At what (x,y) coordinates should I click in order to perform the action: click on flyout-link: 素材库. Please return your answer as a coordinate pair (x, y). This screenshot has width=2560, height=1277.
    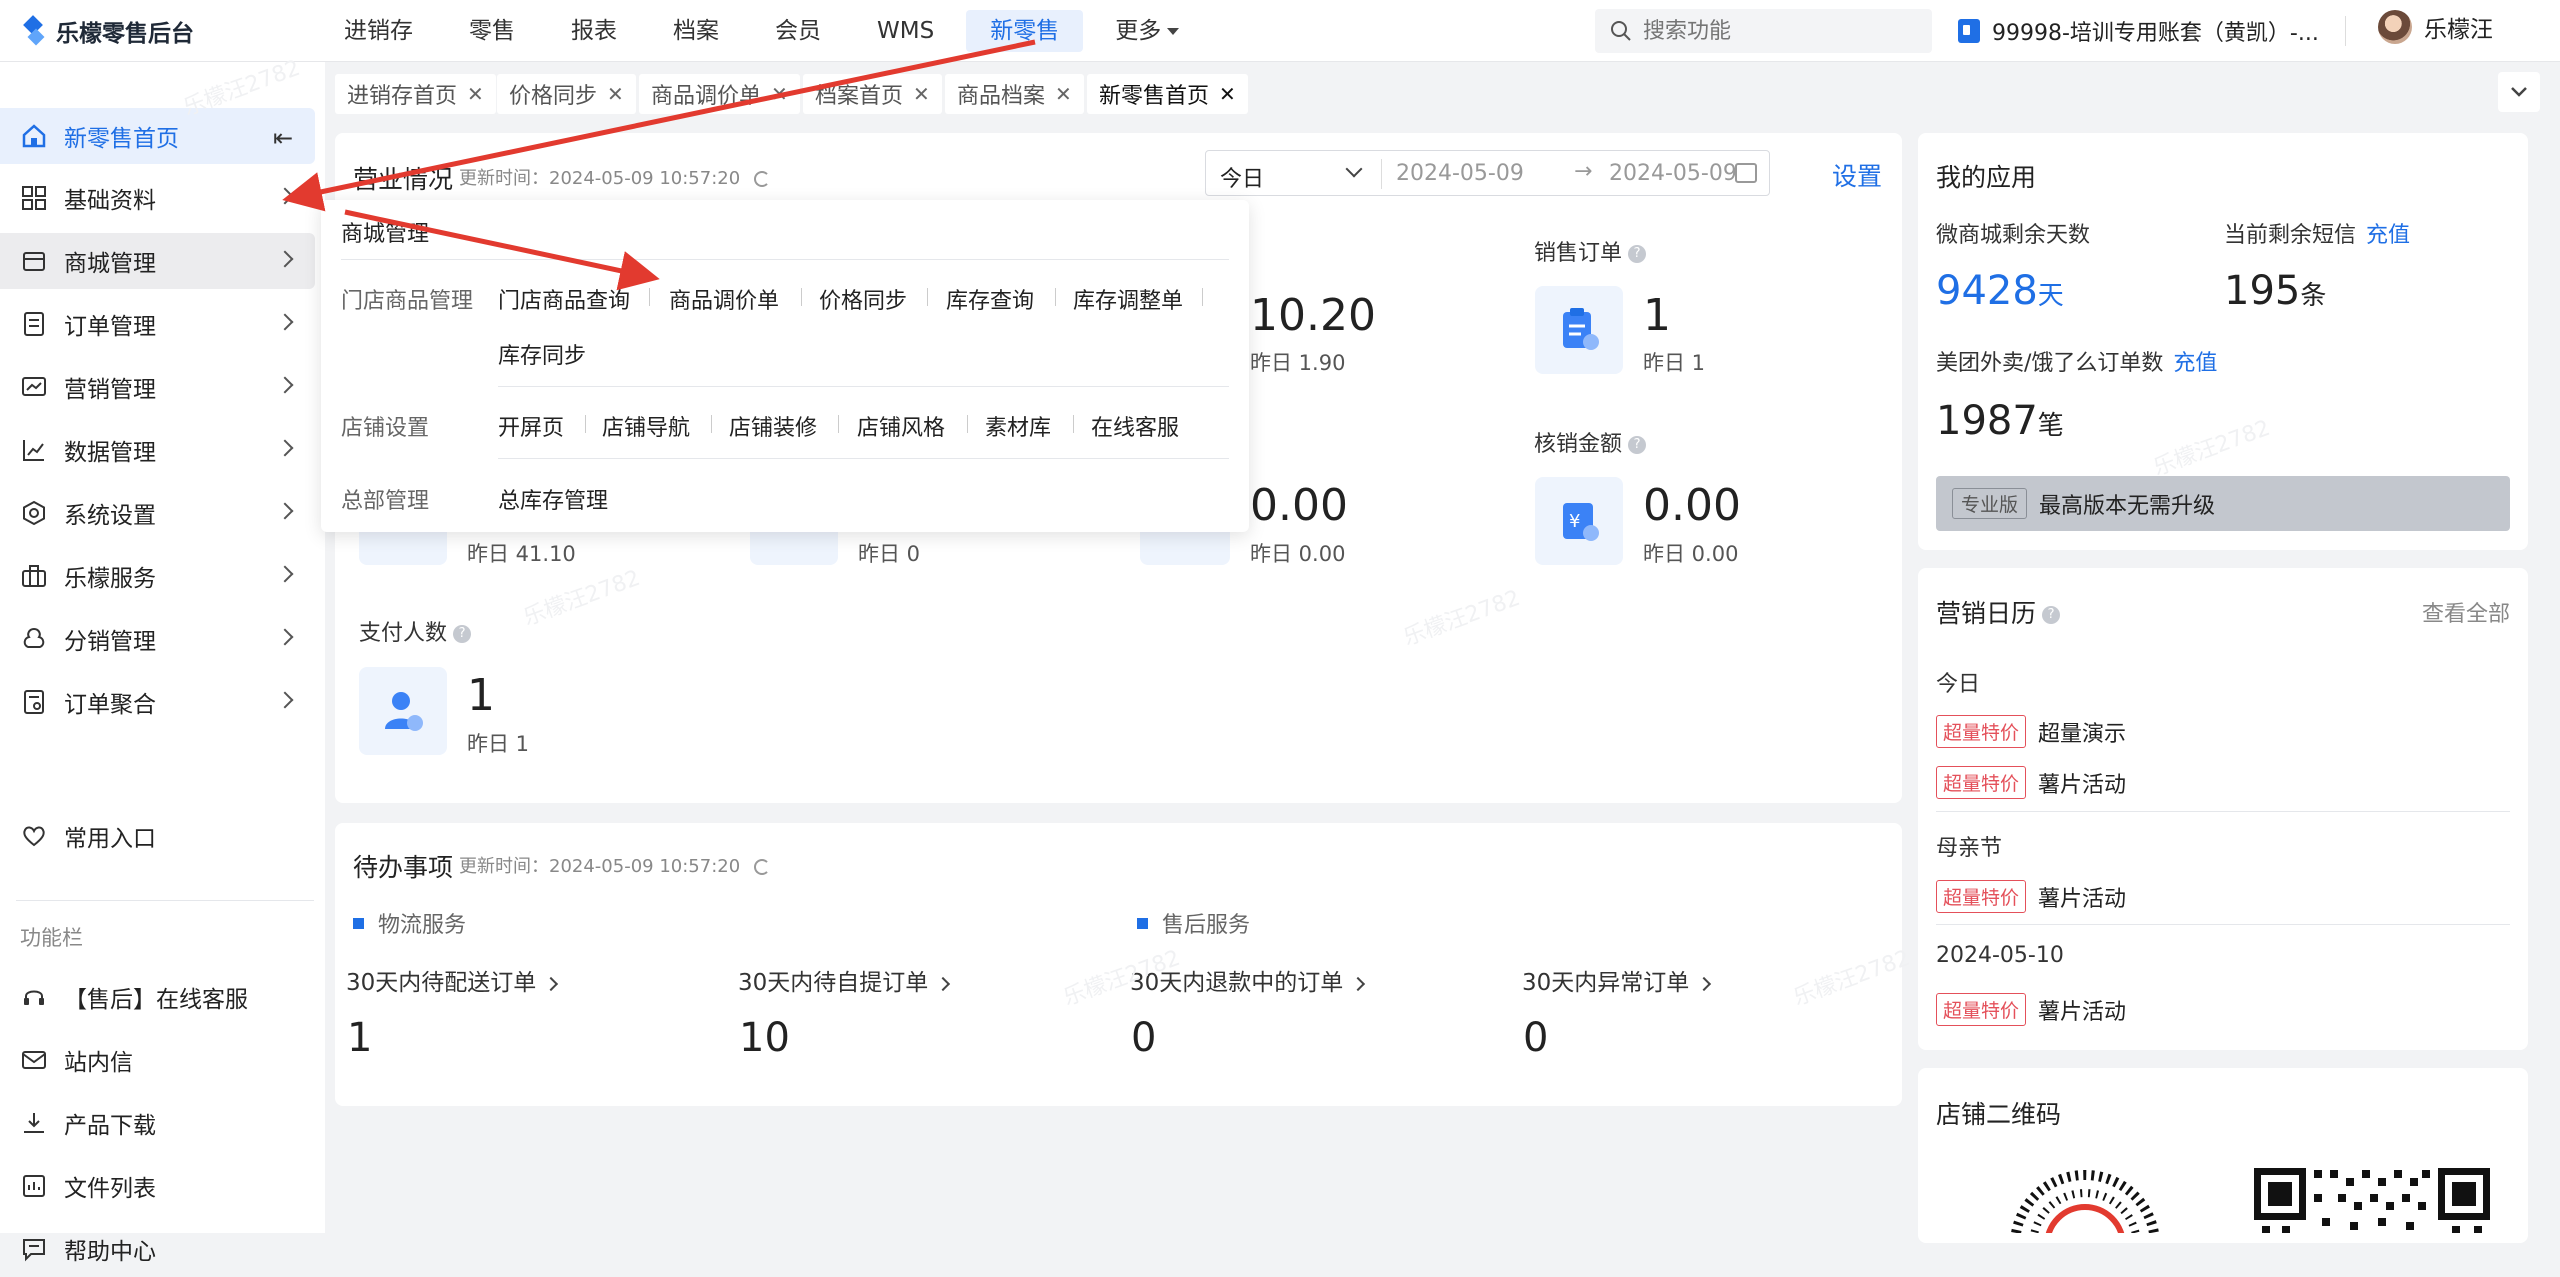
    Looking at the image, I should click on (1018, 426).